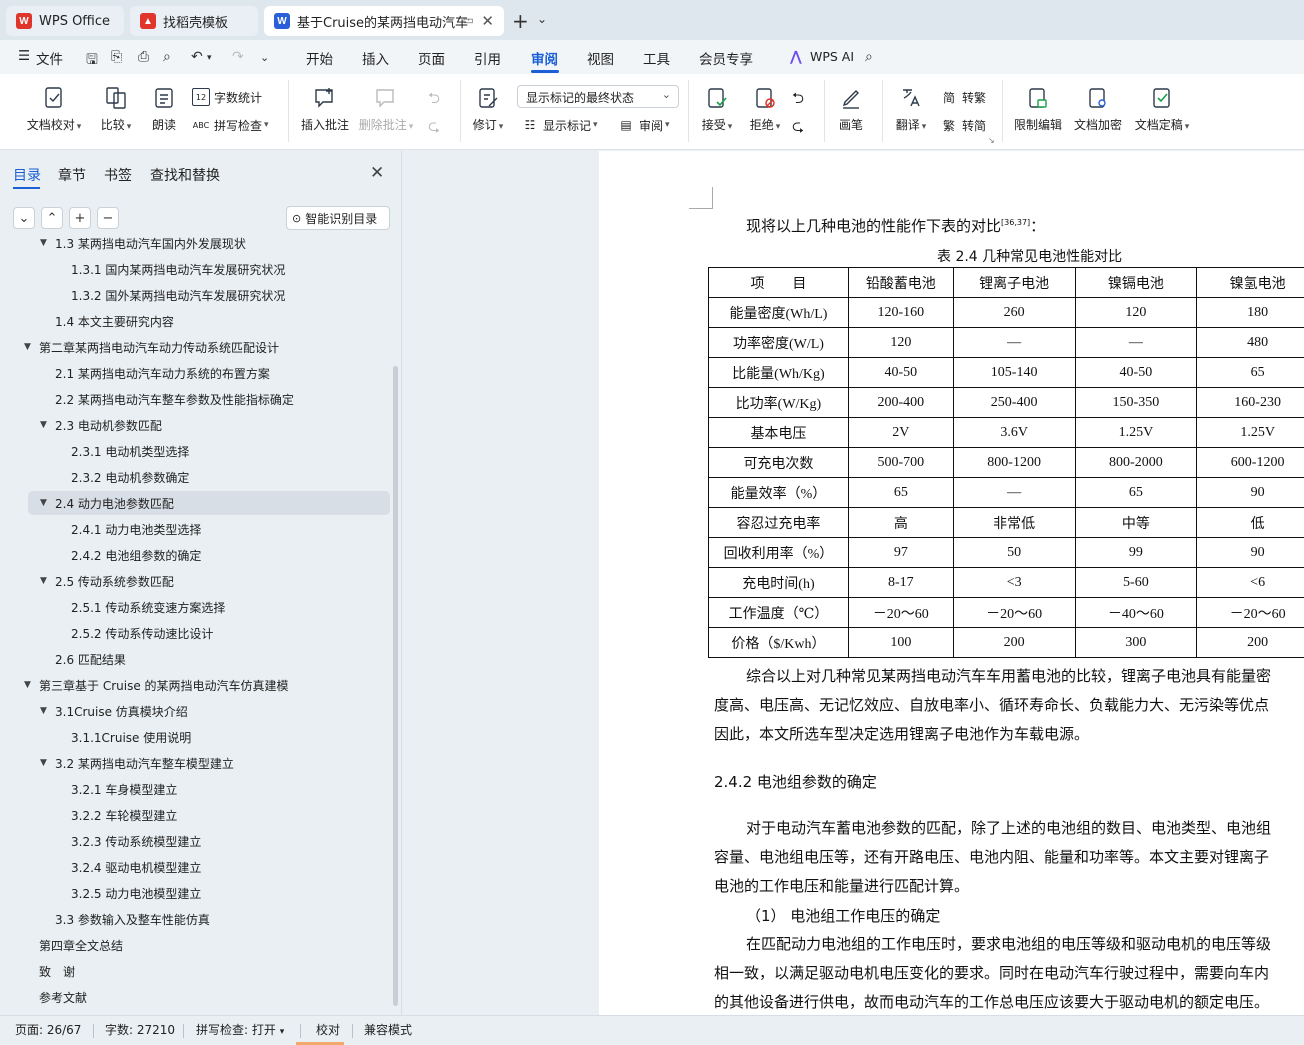 Image resolution: width=1304 pixels, height=1045 pixels. What do you see at coordinates (65, 21) in the screenshot?
I see `tab-wps-office: W WPS Office` at bounding box center [65, 21].